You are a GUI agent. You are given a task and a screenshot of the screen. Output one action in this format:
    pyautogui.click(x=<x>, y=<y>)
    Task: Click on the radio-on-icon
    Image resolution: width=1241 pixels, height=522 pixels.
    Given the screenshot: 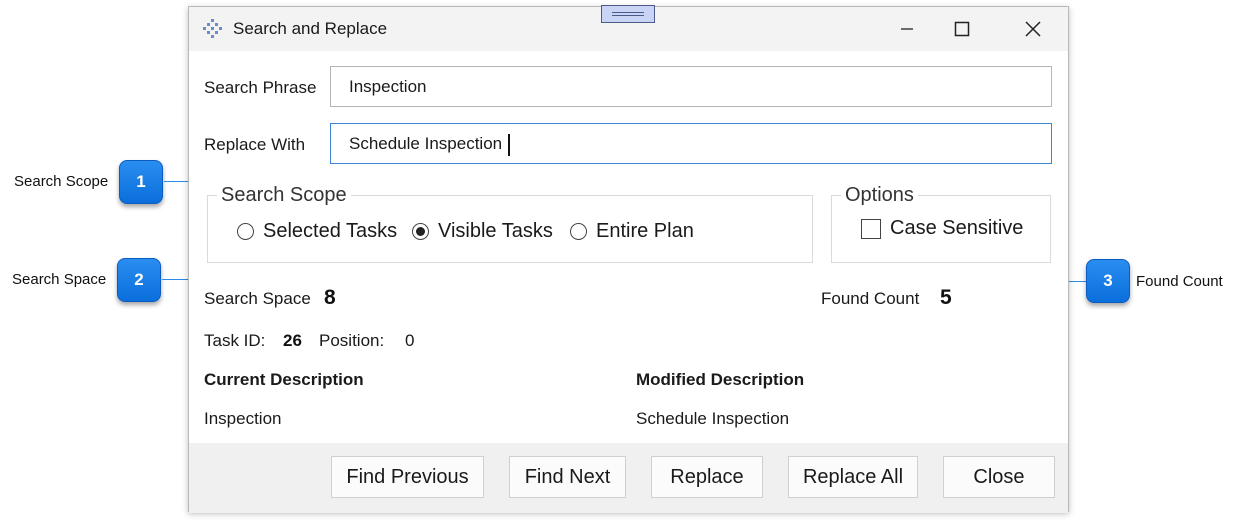 What is the action you would take?
    pyautogui.click(x=420, y=231)
    